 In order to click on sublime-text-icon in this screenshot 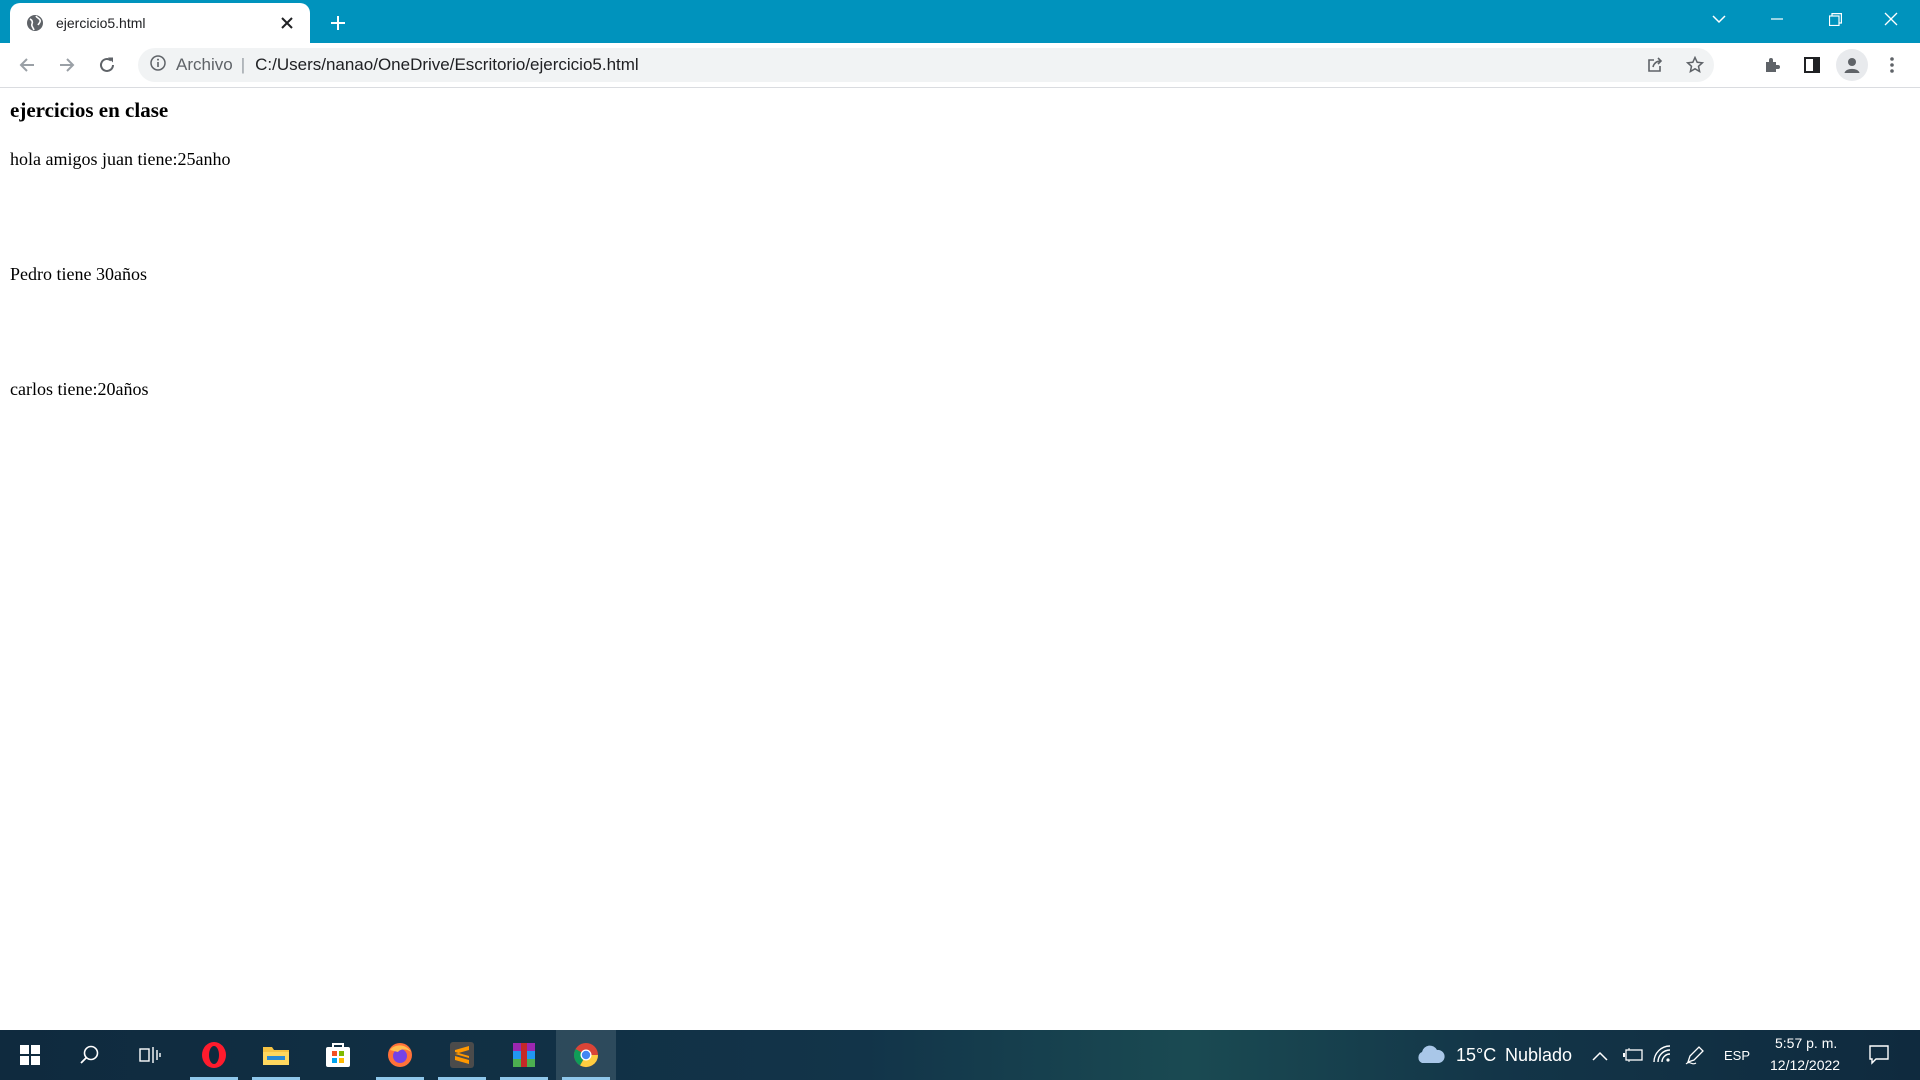, I will do `click(462, 1055)`.